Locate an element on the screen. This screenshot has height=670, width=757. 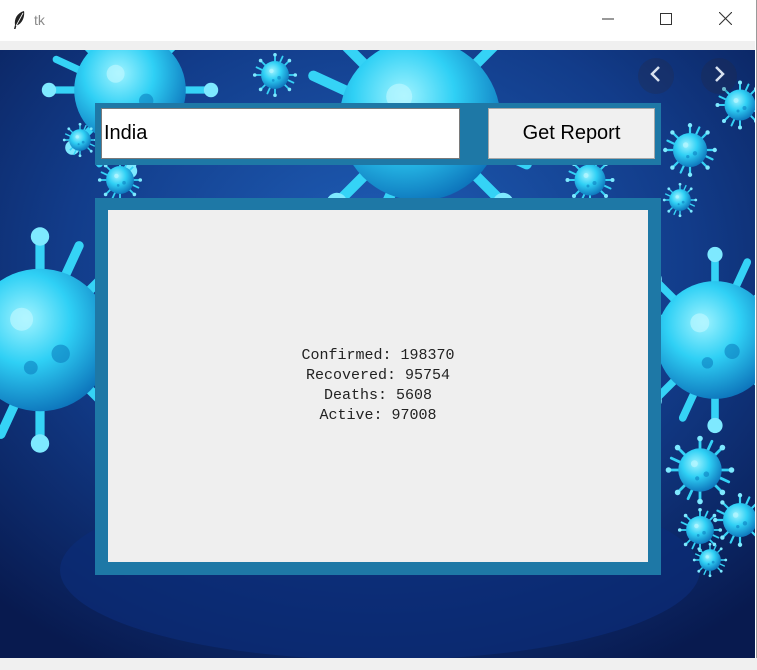
country-input is located at coordinates (280, 133).